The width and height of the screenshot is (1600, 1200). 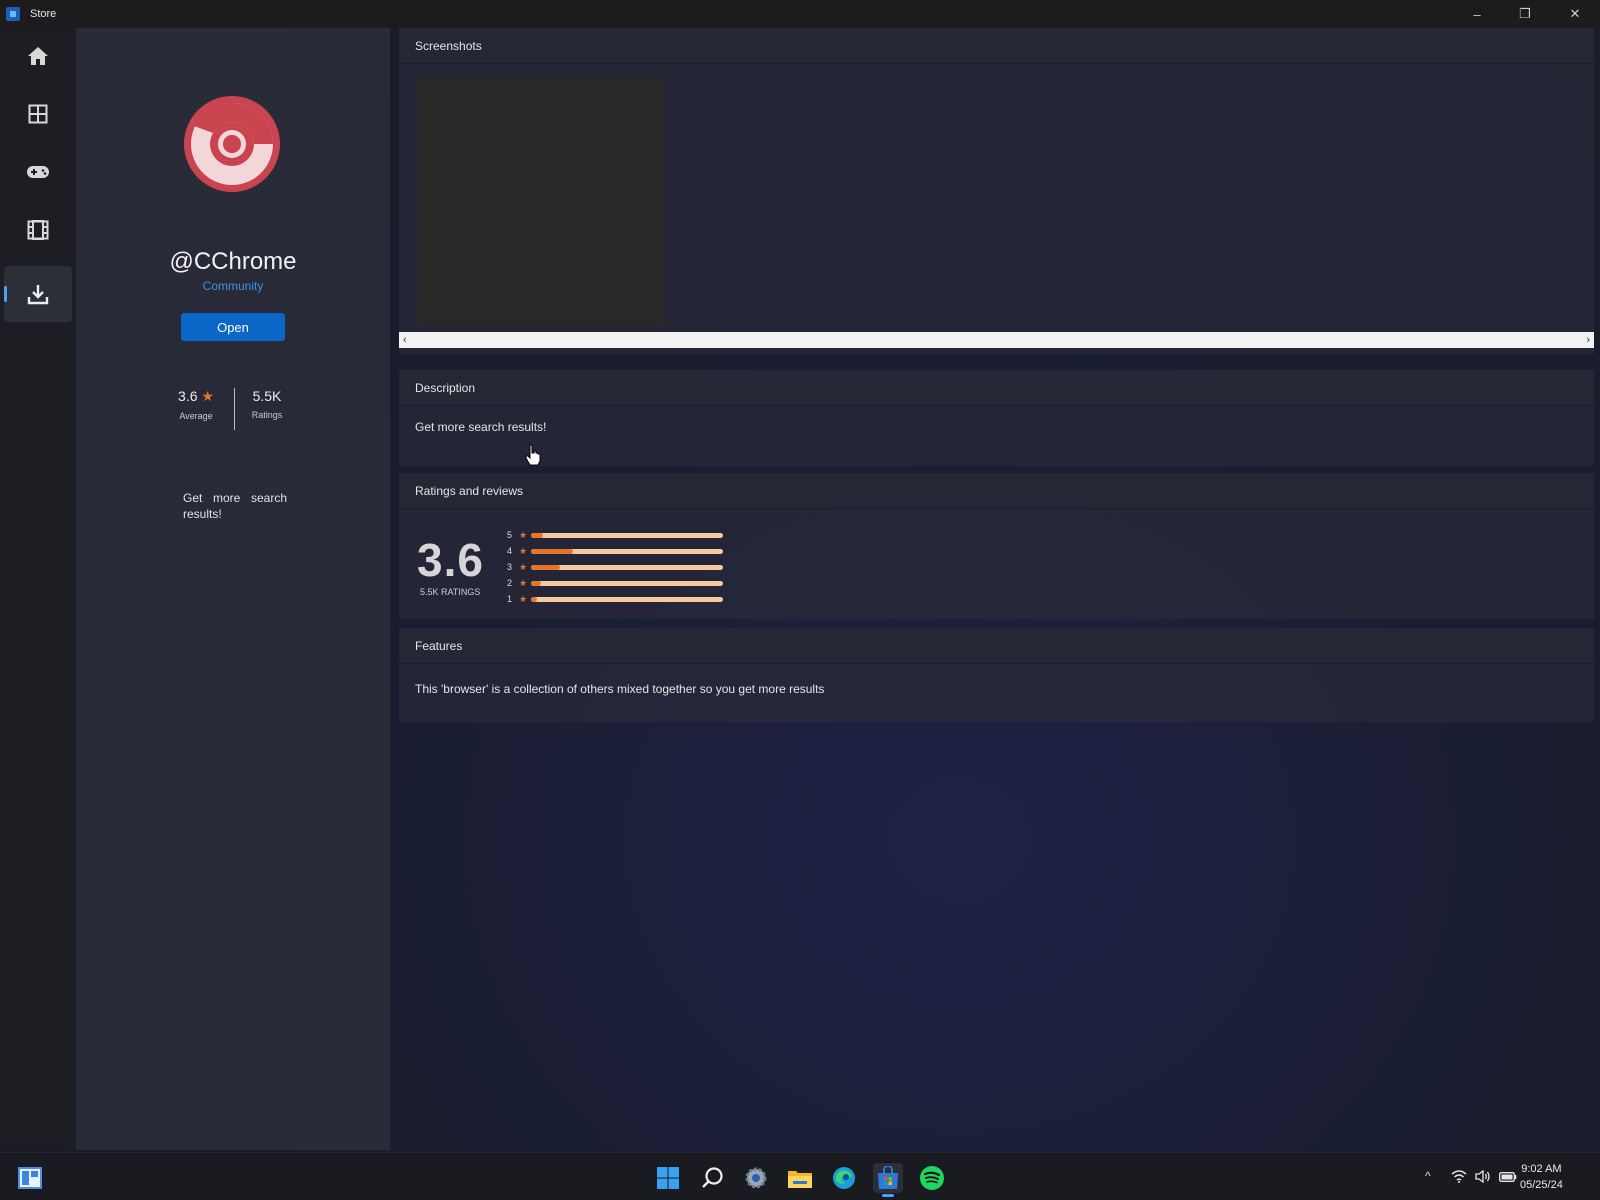 What do you see at coordinates (510, 567) in the screenshot?
I see `rating-bar-stars-label: 3` at bounding box center [510, 567].